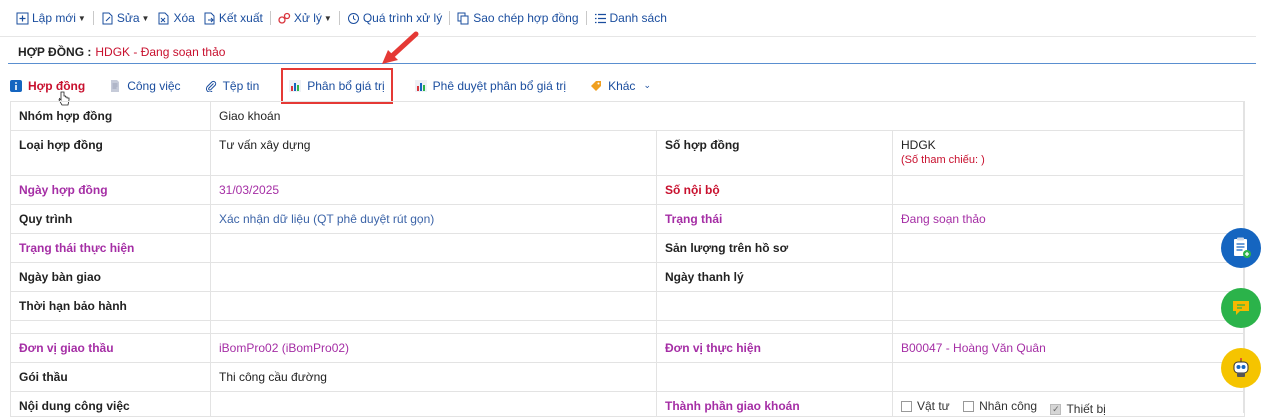 Image resolution: width=1266 pixels, height=417 pixels. I want to click on copy-contract-button: Sao chép hợp đồng, so click(518, 18).